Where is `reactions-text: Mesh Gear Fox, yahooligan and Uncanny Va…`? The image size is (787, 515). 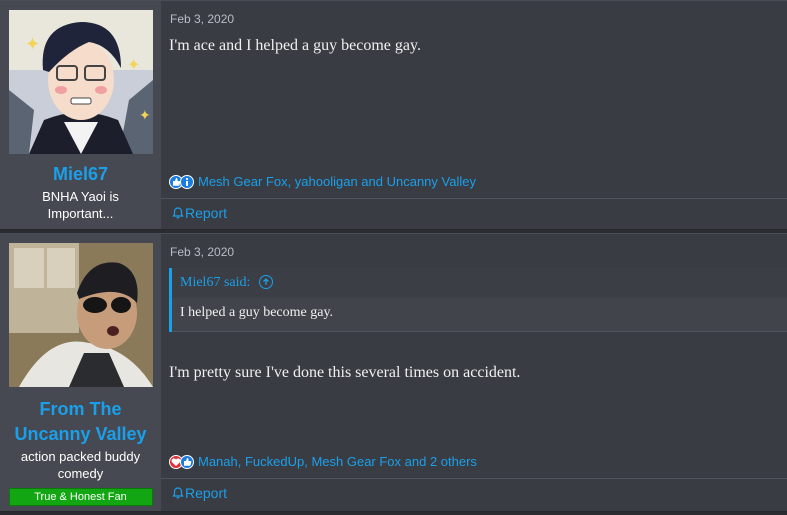
reactions-text: Mesh Gear Fox, yahooligan and Uncanny Va… is located at coordinates (337, 181).